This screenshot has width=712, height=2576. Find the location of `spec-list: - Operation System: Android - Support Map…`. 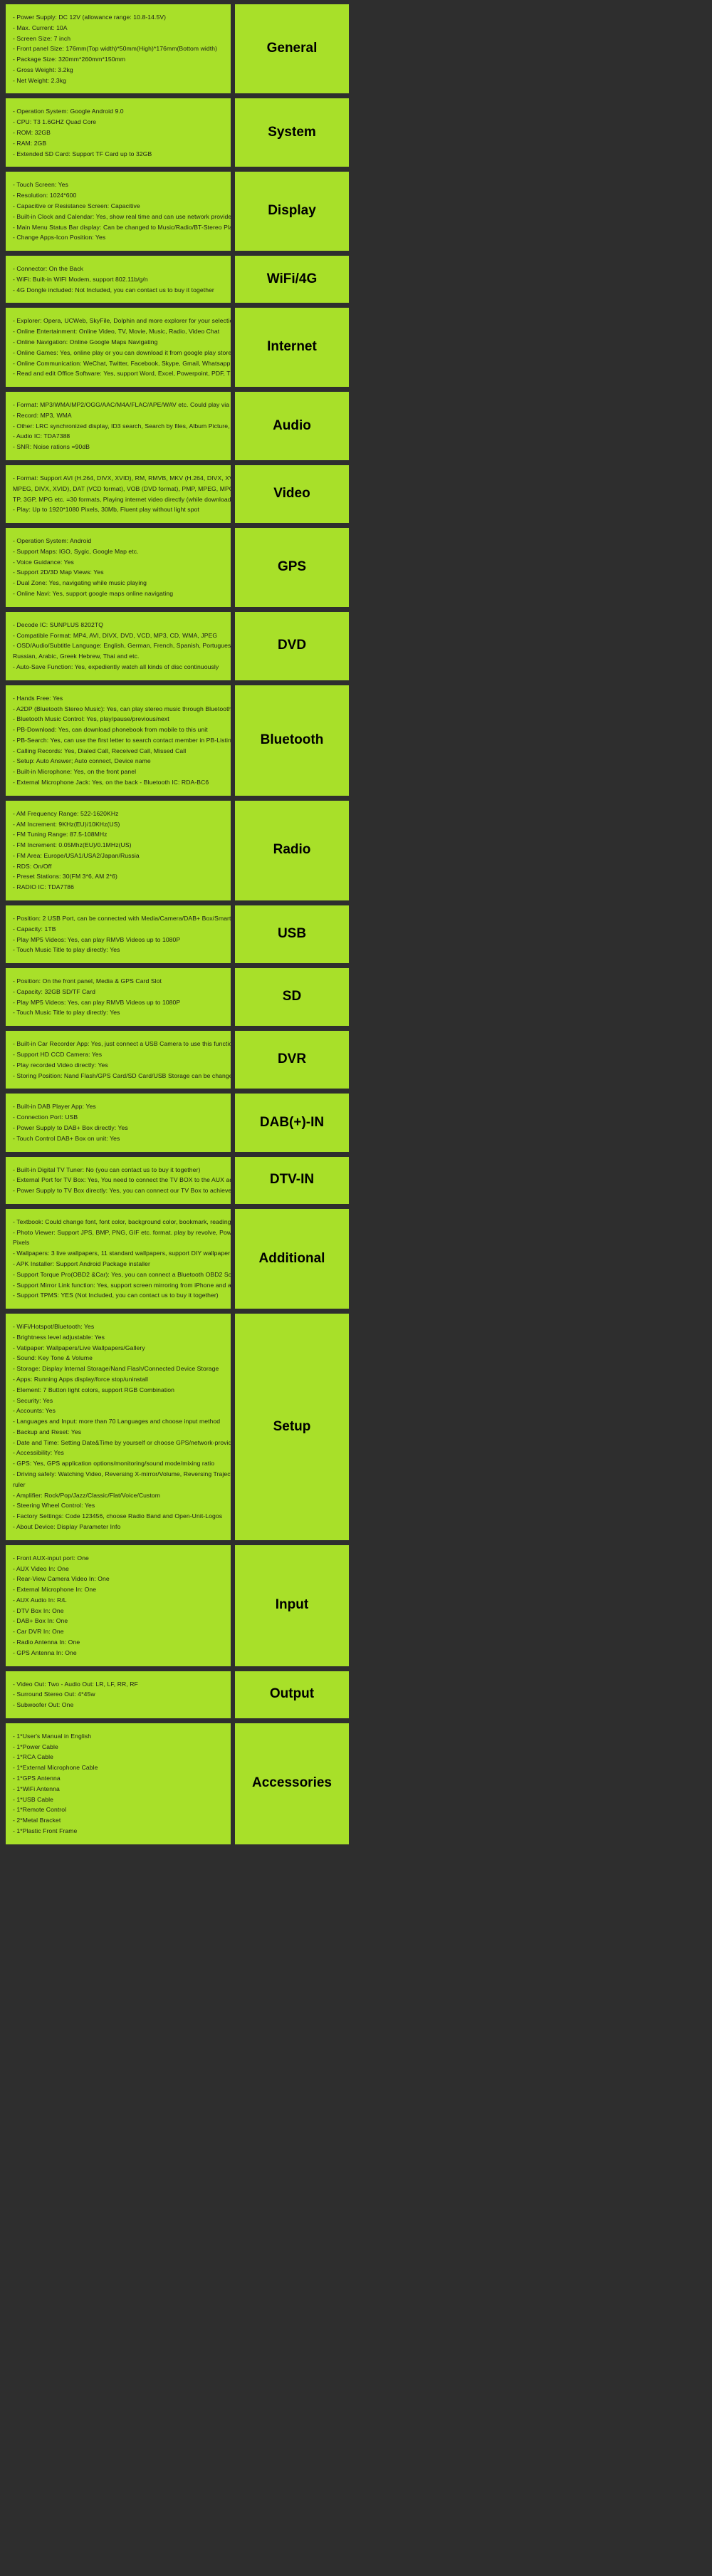

spec-list: - Operation System: Android - Support Map… is located at coordinates (119, 567).